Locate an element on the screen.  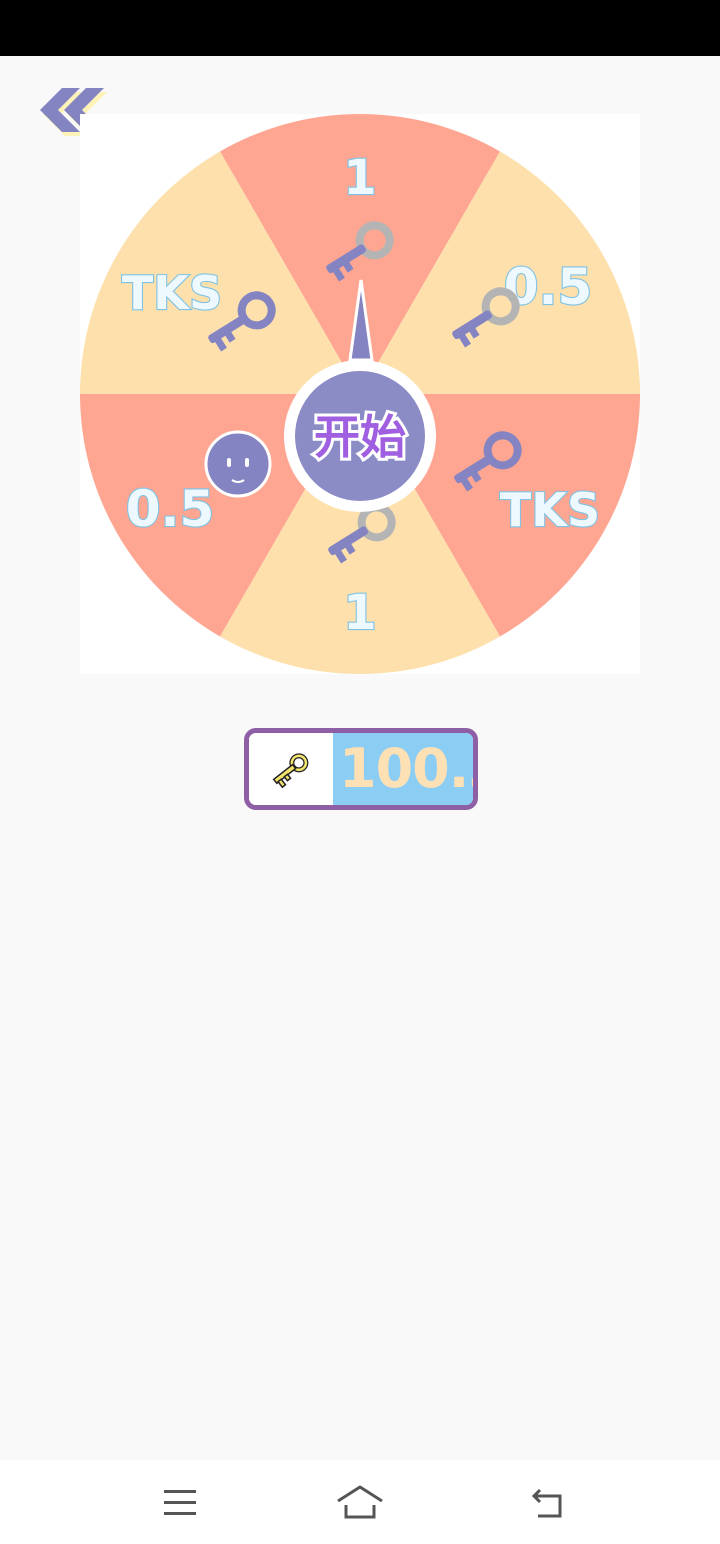
status-bar is located at coordinates (360, 28).